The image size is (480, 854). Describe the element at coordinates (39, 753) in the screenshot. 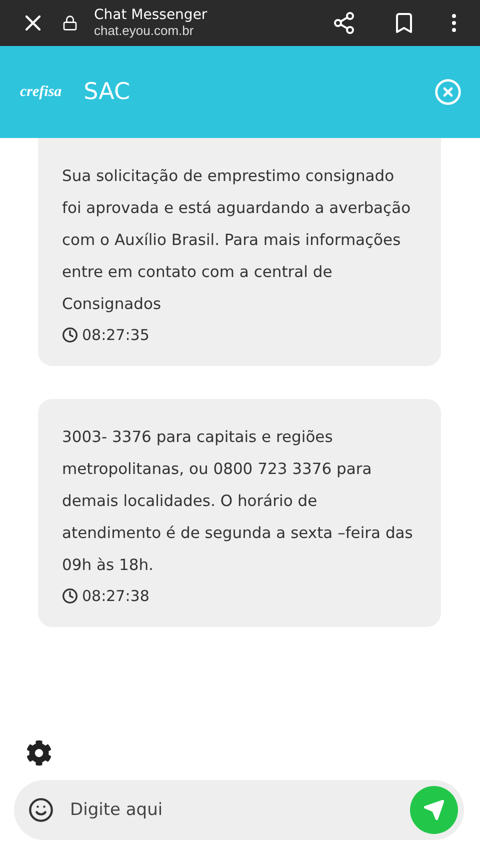

I see `settings-icon` at that location.